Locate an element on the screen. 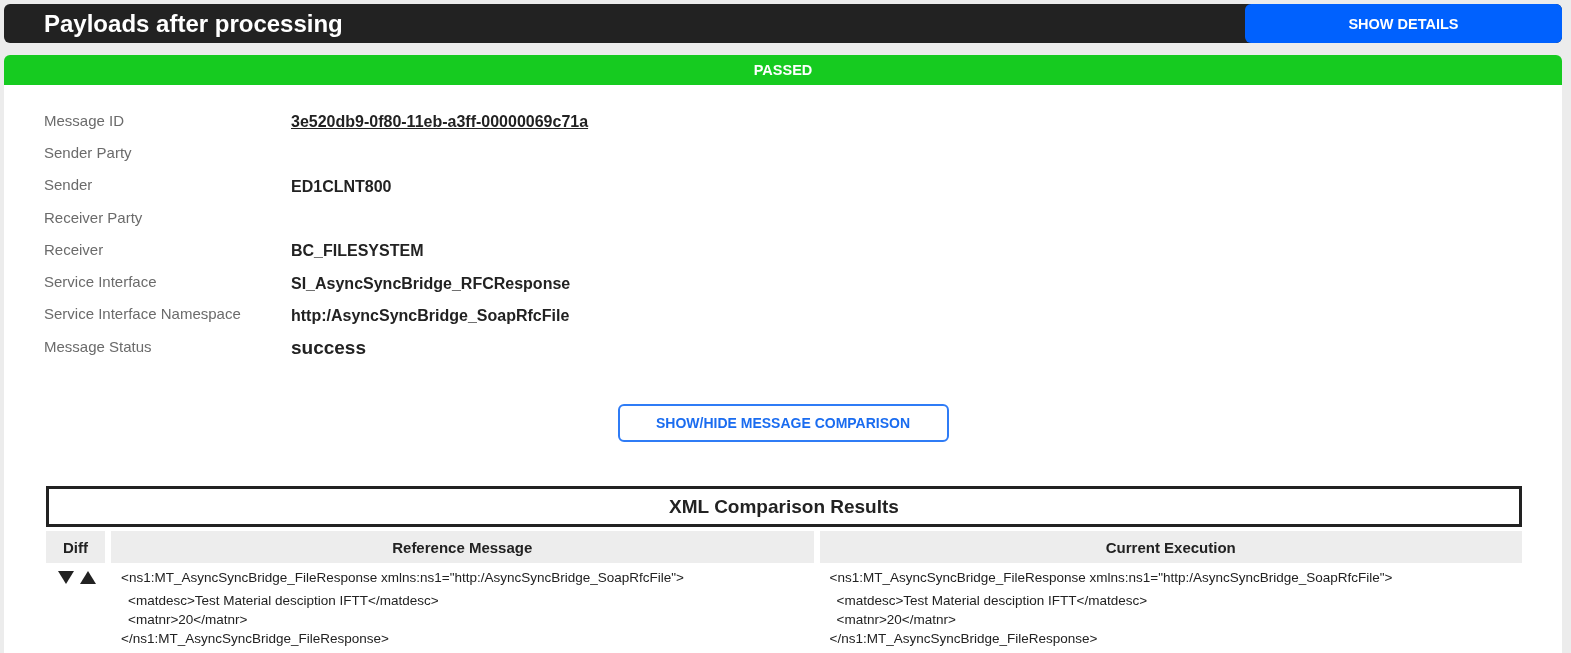 The image size is (1571, 653). column-header: Diff is located at coordinates (75, 547).